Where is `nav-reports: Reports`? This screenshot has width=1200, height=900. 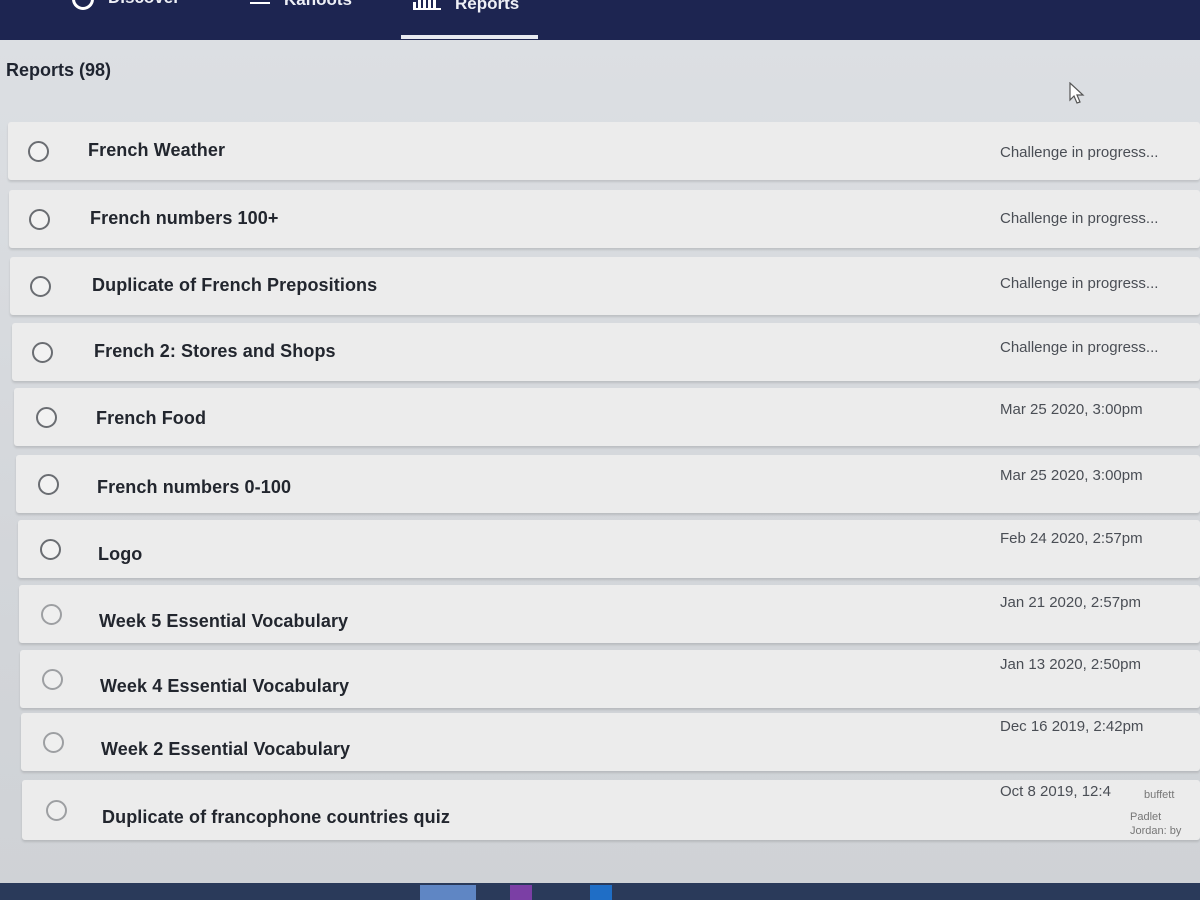 nav-reports: Reports is located at coordinates (469, 20).